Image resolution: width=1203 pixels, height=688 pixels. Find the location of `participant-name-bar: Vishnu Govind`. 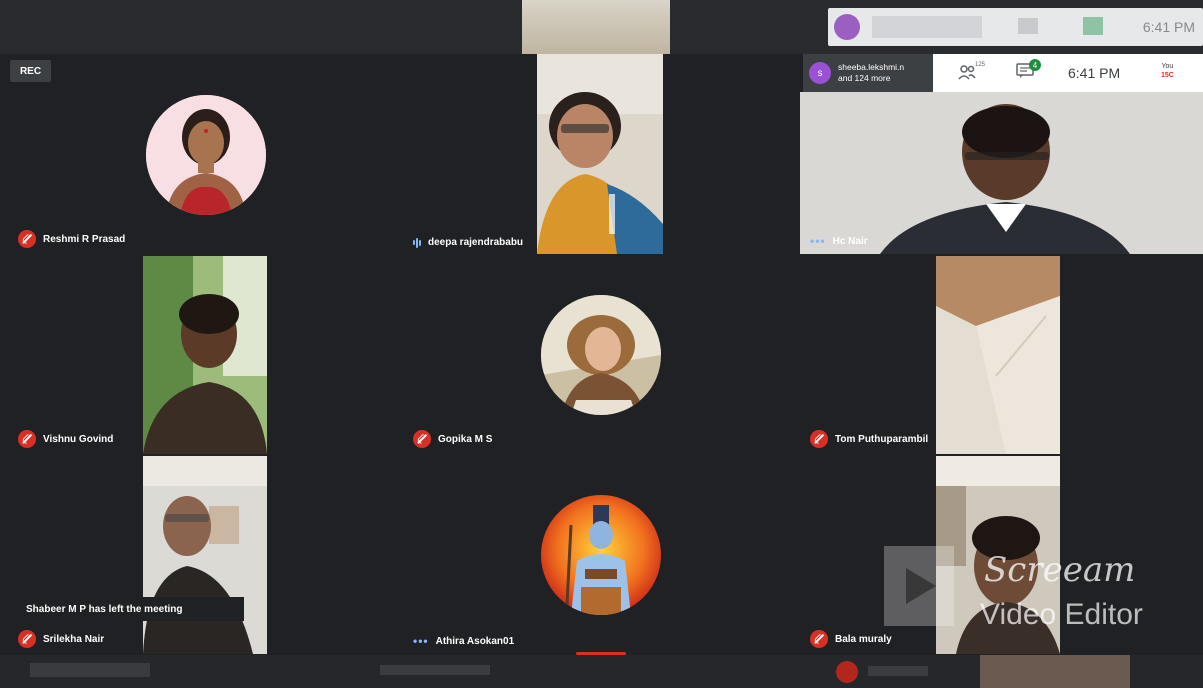

participant-name-bar: Vishnu Govind is located at coordinates (65, 439).